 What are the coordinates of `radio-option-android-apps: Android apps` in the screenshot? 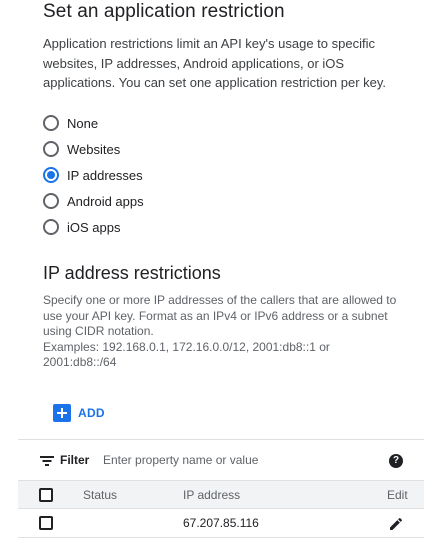 It's located at (93, 201).